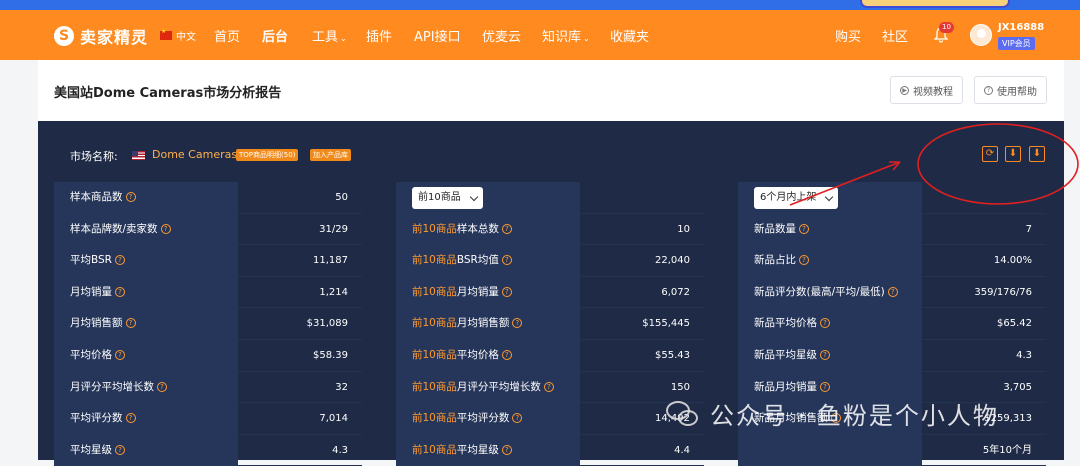  What do you see at coordinates (550, 198) in the screenshot?
I see `table-row: 前10商品` at bounding box center [550, 198].